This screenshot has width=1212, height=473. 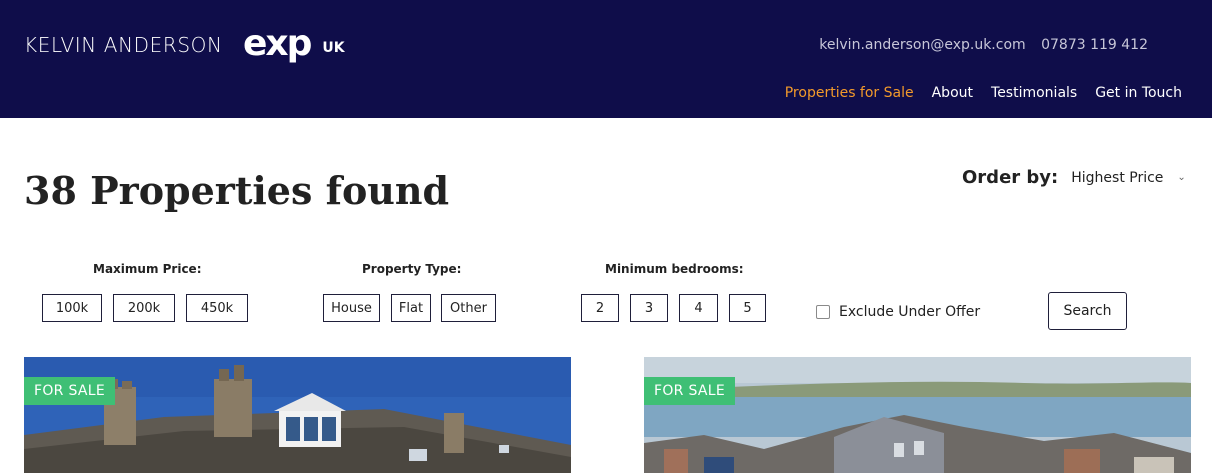 I want to click on min-bedrooms-label: Minimum bedrooms:, so click(x=674, y=269).